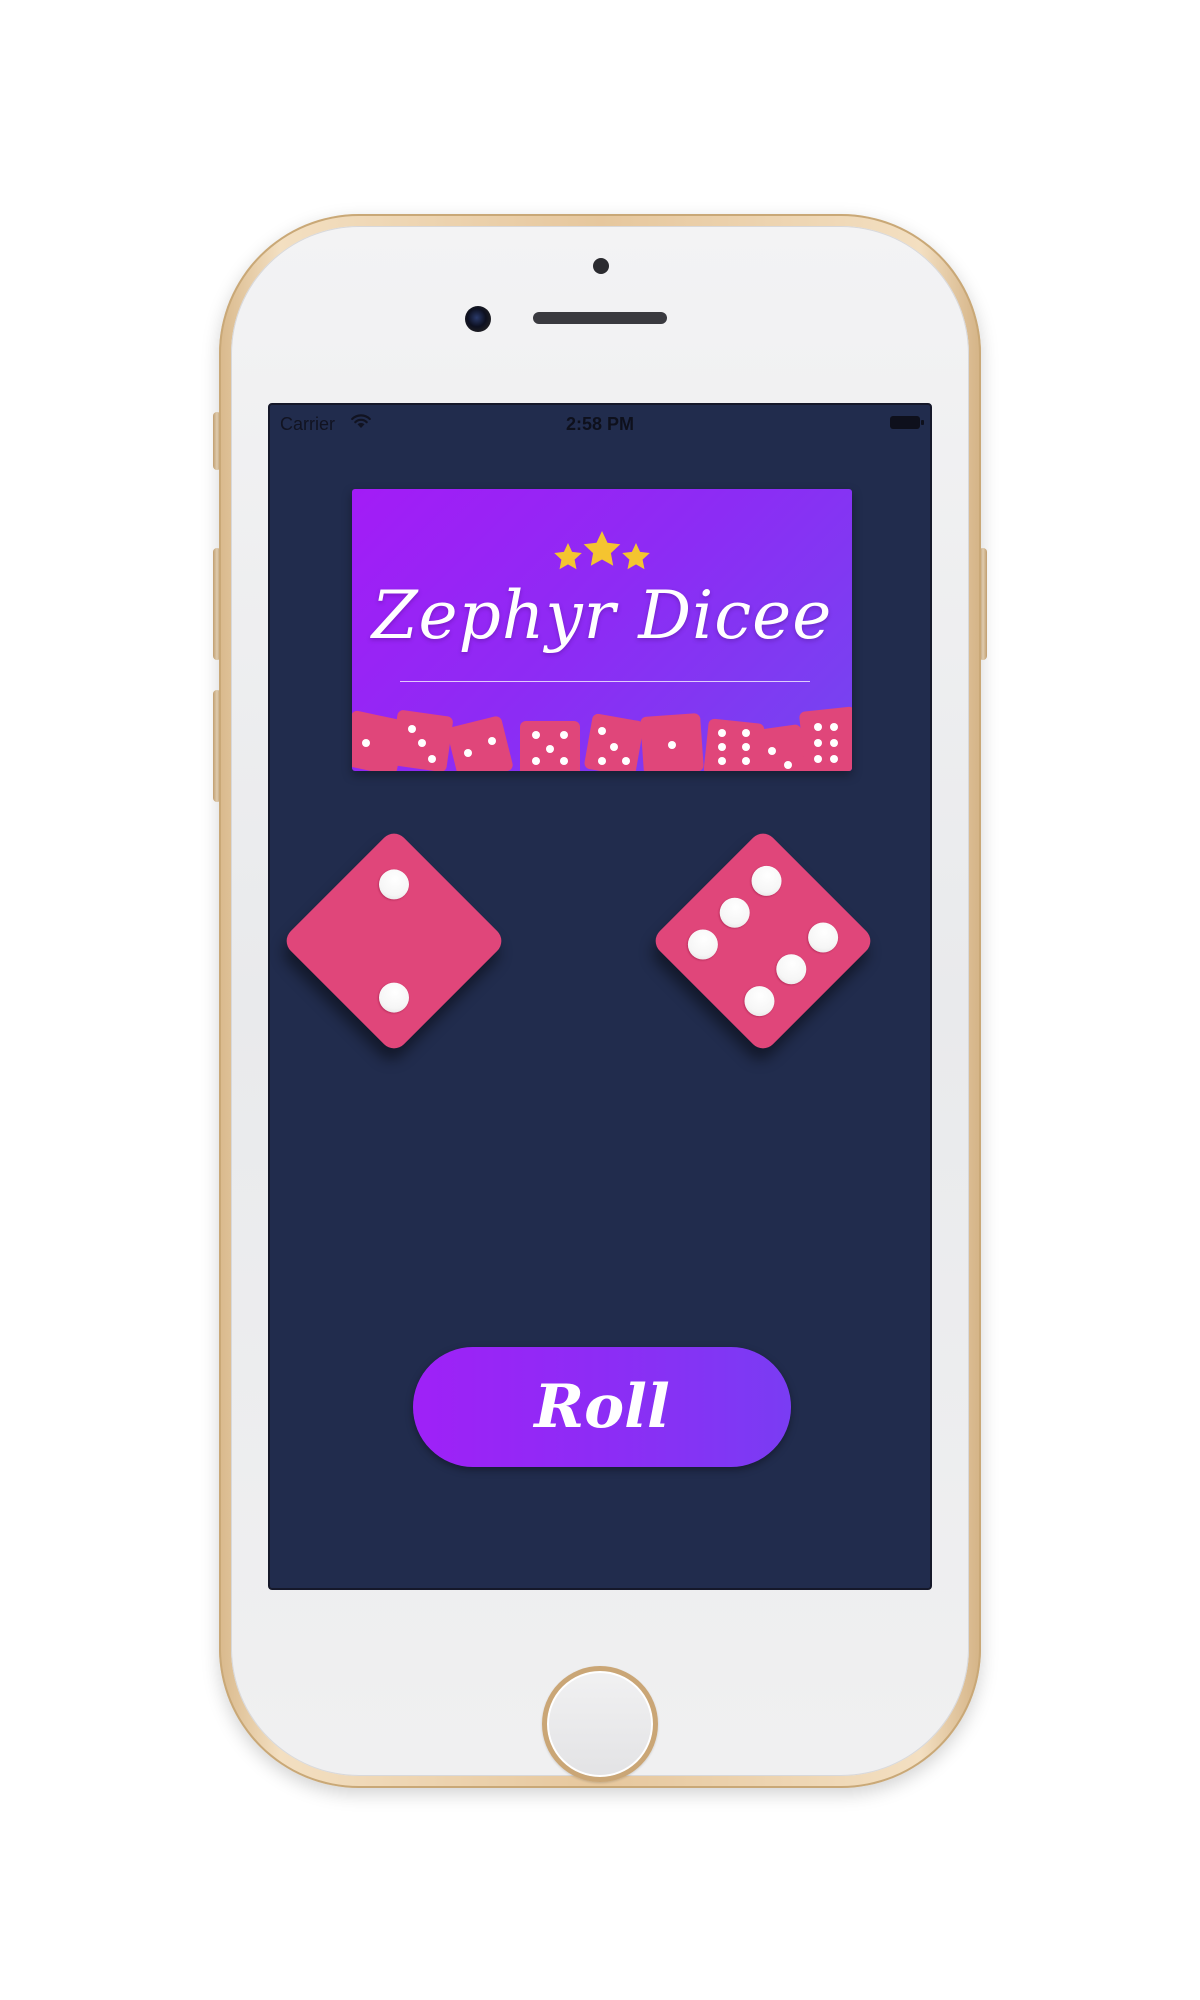  What do you see at coordinates (600, 1724) in the screenshot?
I see `home-button` at bounding box center [600, 1724].